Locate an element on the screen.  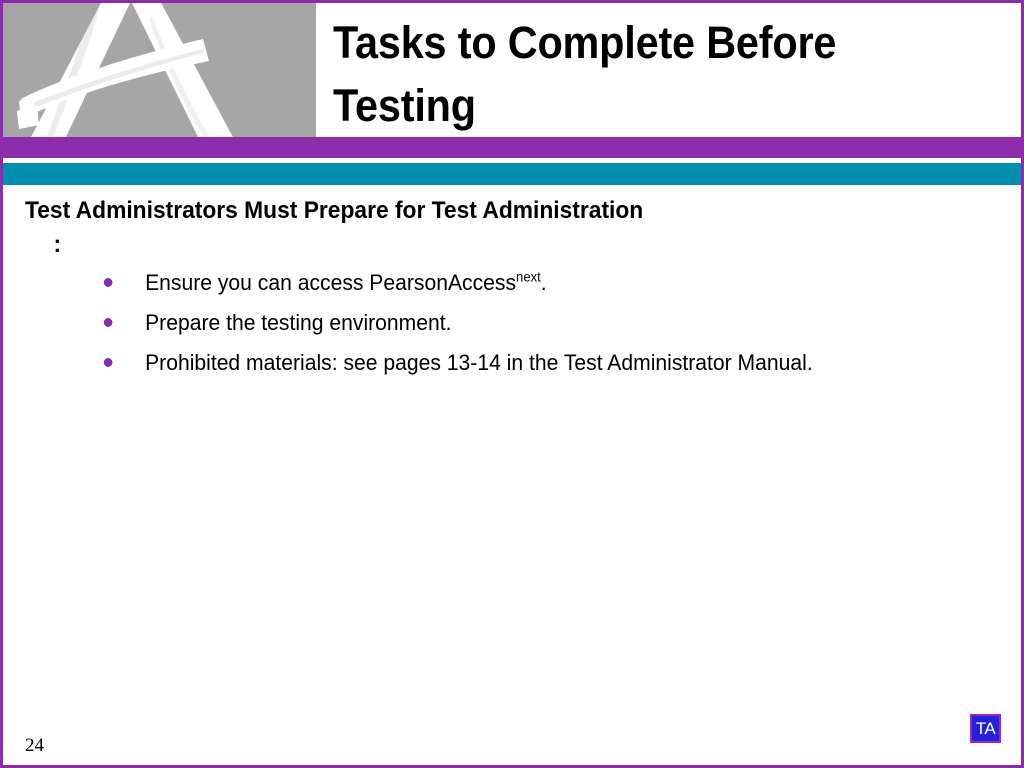
brushstroke-letter-a-icon is located at coordinates (125, 70).